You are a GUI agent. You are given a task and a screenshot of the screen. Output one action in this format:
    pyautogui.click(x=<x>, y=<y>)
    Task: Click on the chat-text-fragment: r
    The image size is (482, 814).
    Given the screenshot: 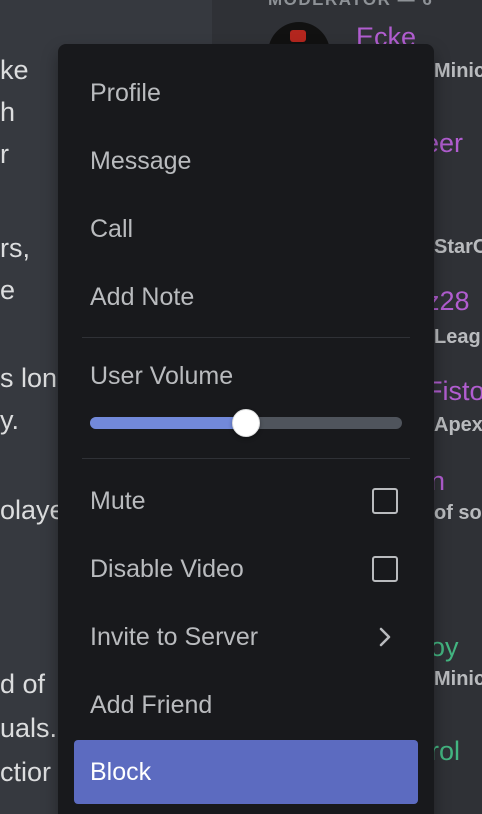 What is the action you would take?
    pyautogui.click(x=4, y=154)
    